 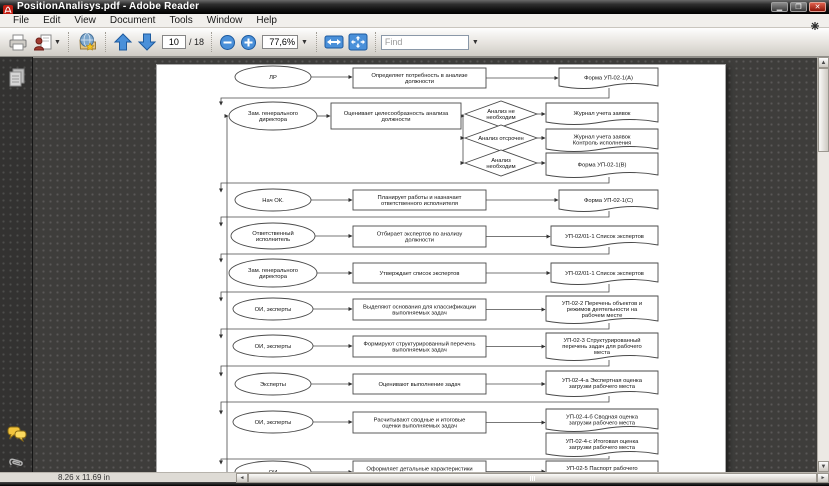 I want to click on minimize-button: ▁, so click(x=779, y=7).